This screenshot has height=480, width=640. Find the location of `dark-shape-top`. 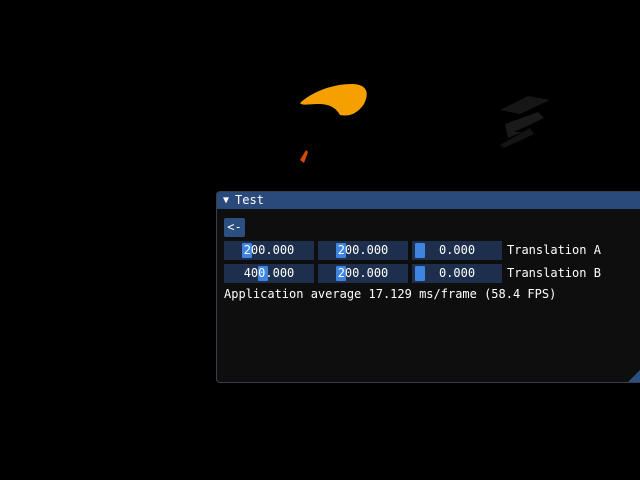

dark-shape-top is located at coordinates (525, 105).